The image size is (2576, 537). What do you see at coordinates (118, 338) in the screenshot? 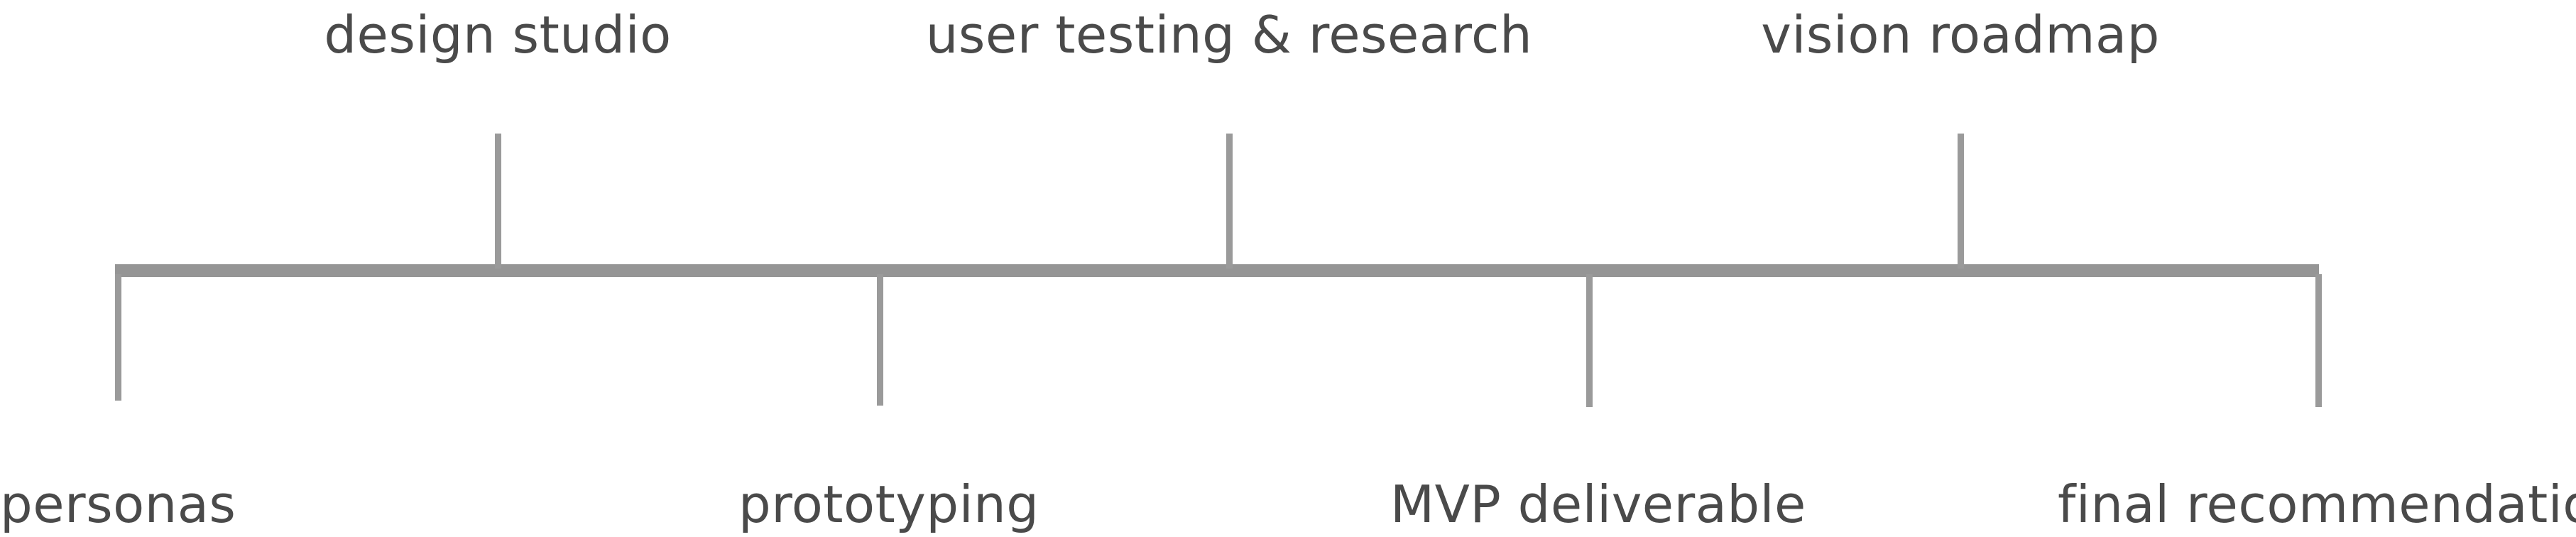
I see `tick-personas` at bounding box center [118, 338].